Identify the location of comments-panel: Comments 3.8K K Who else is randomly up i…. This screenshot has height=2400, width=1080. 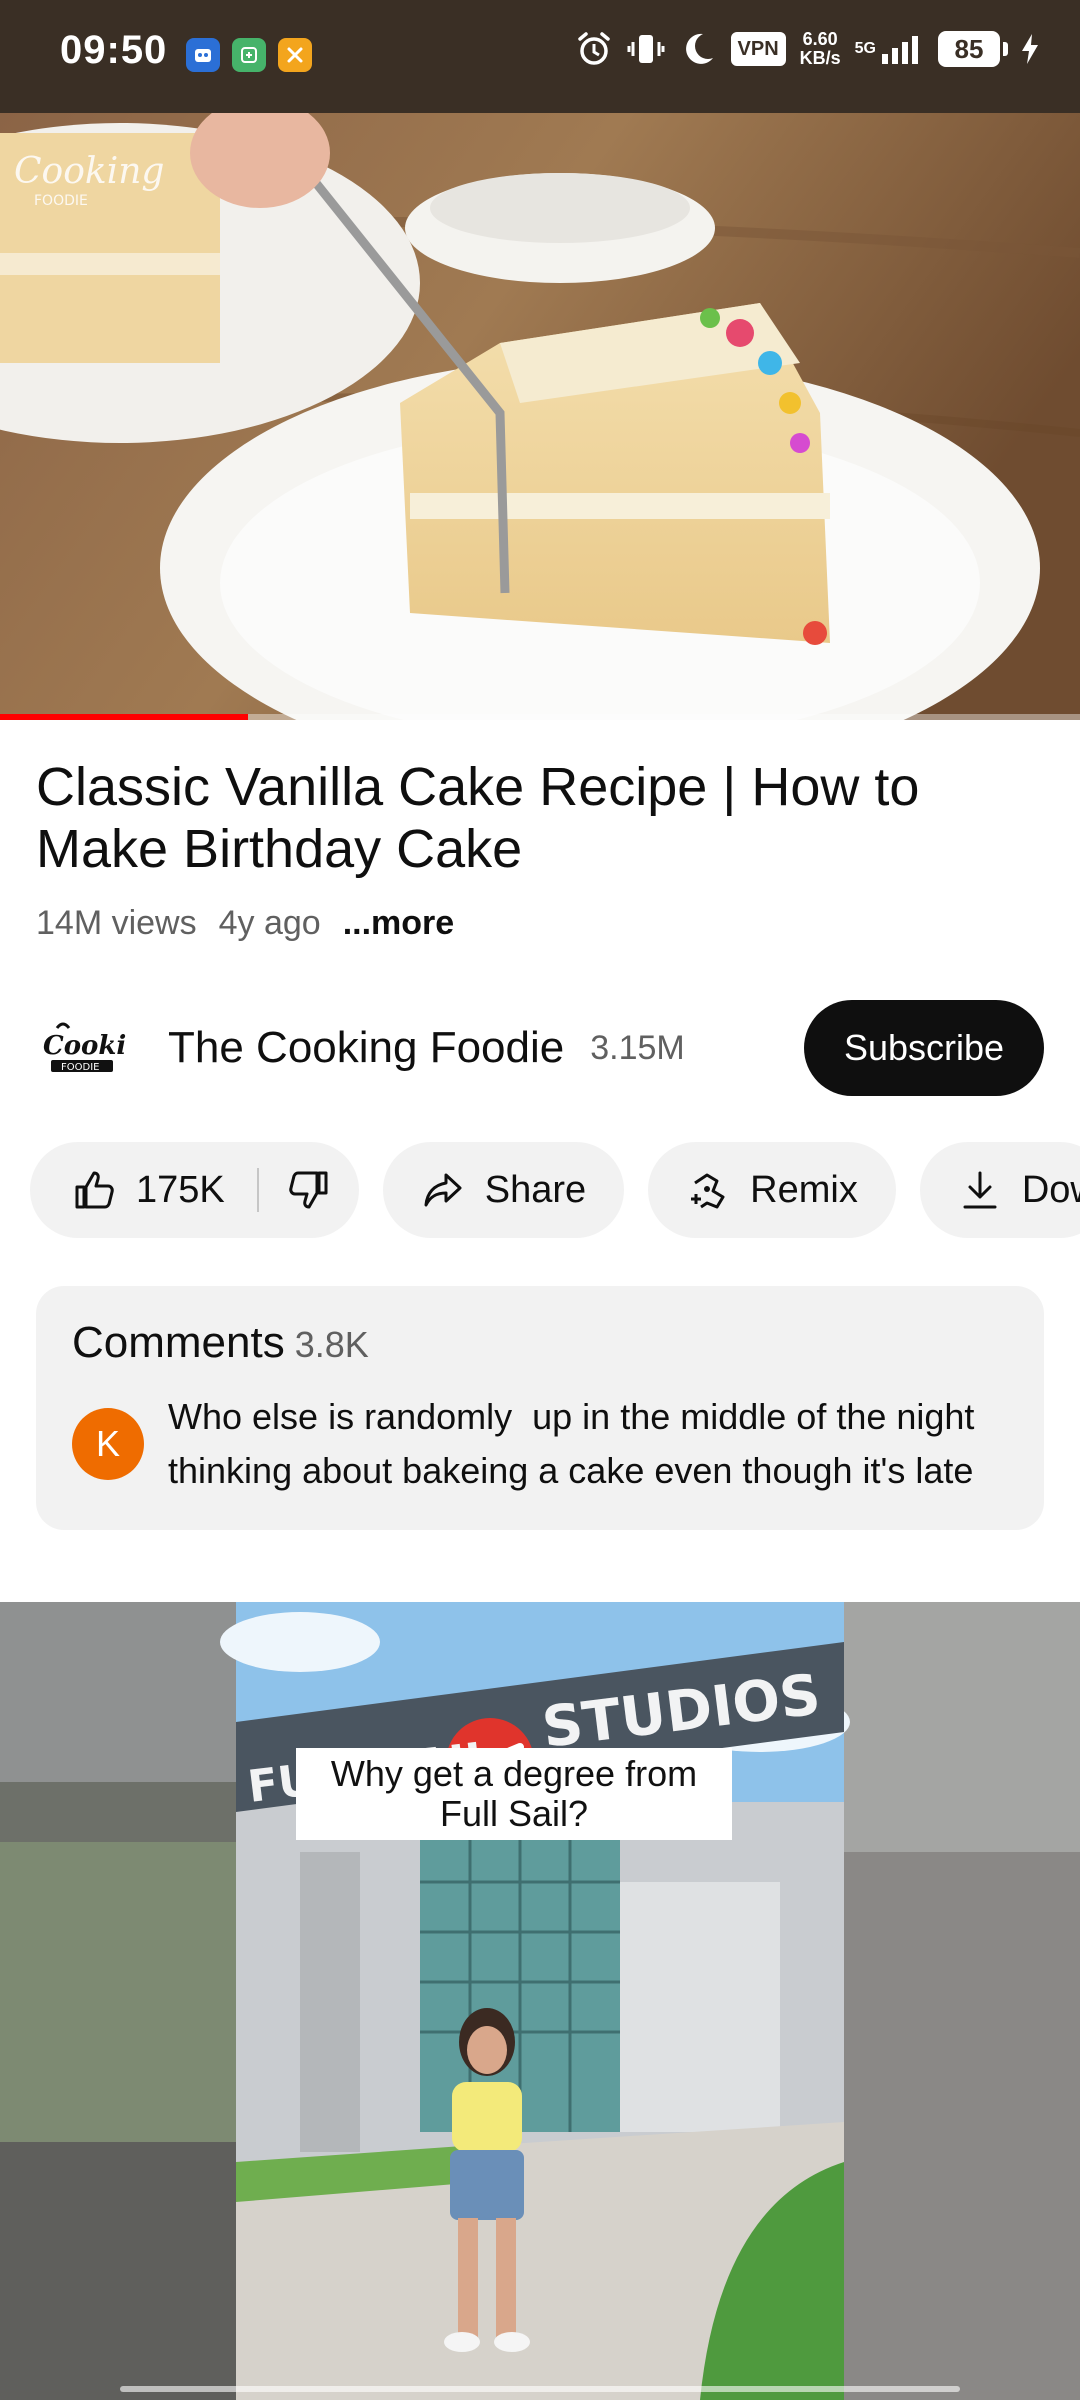
(540, 1408).